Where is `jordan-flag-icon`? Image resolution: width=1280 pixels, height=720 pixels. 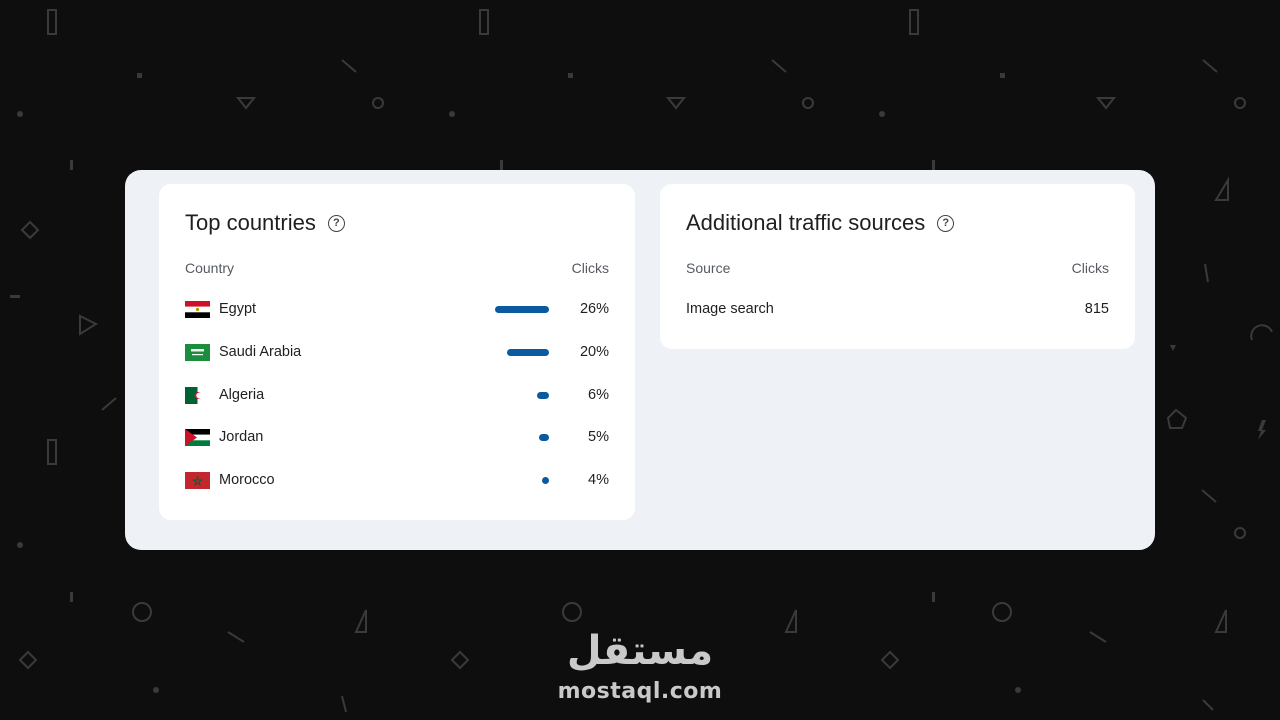 jordan-flag-icon is located at coordinates (197, 437).